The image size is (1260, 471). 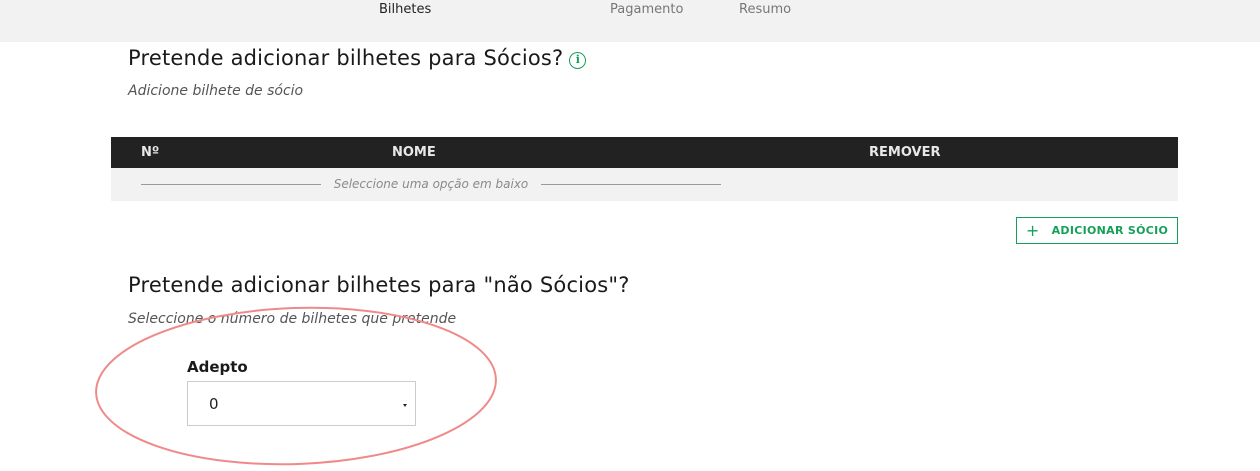 What do you see at coordinates (346, 58) in the screenshot?
I see `socios-title-text: Pretende adicionar bilhetes para Sócios?` at bounding box center [346, 58].